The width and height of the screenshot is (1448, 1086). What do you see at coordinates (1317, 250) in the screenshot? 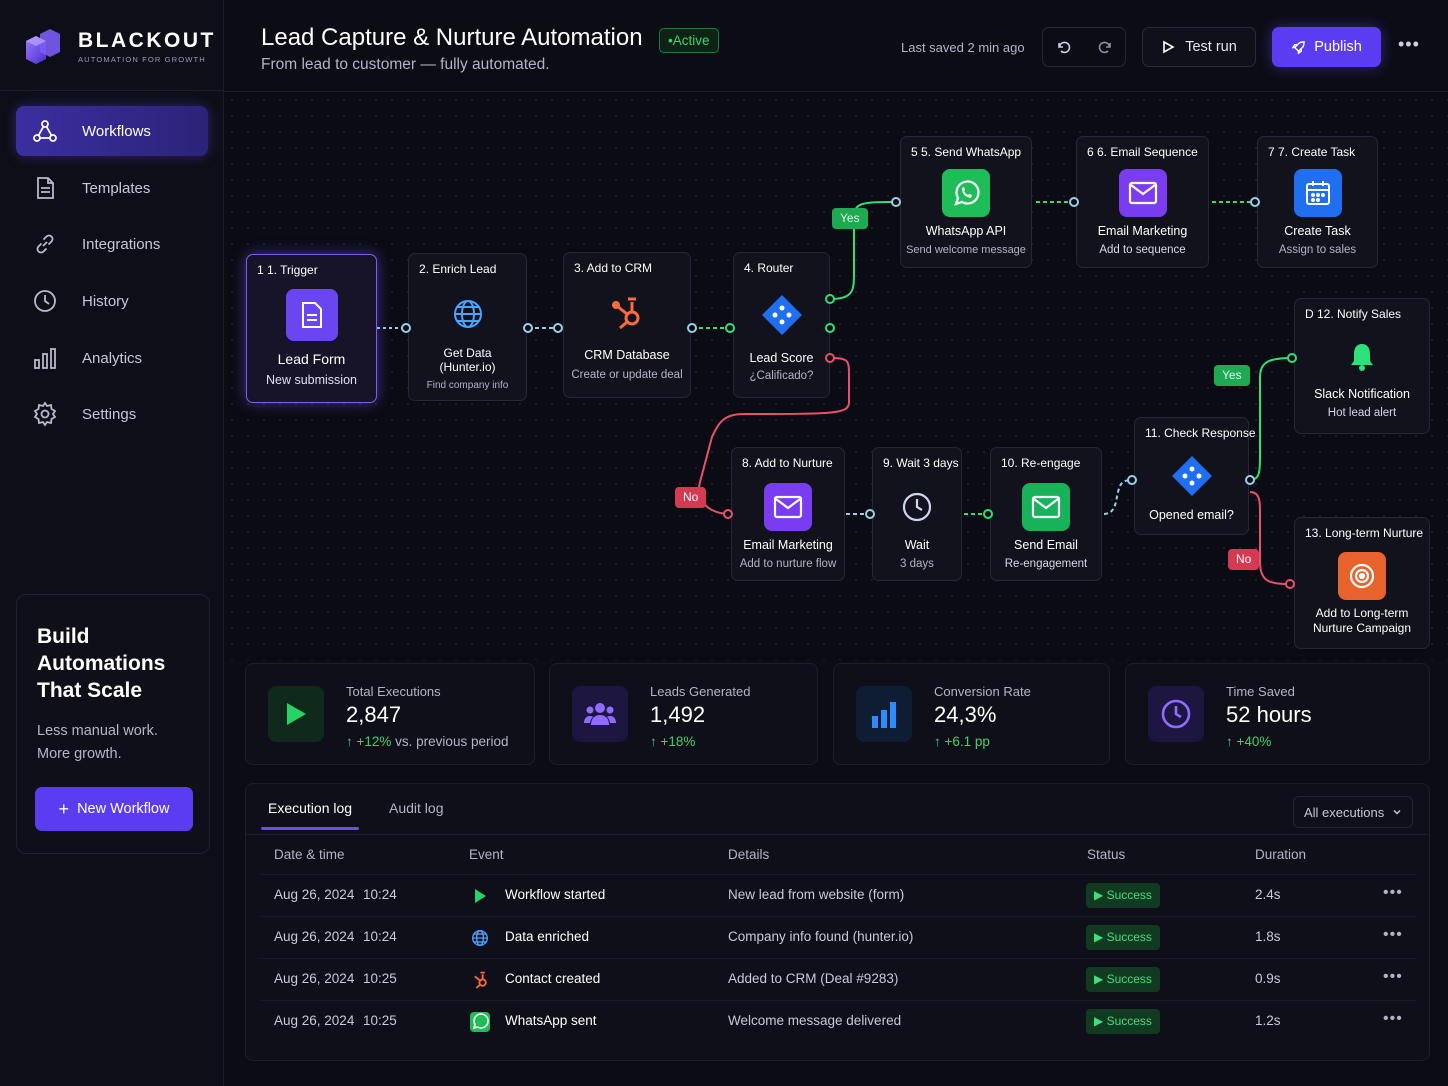
I see `node-subtitle: Assign to sales` at bounding box center [1317, 250].